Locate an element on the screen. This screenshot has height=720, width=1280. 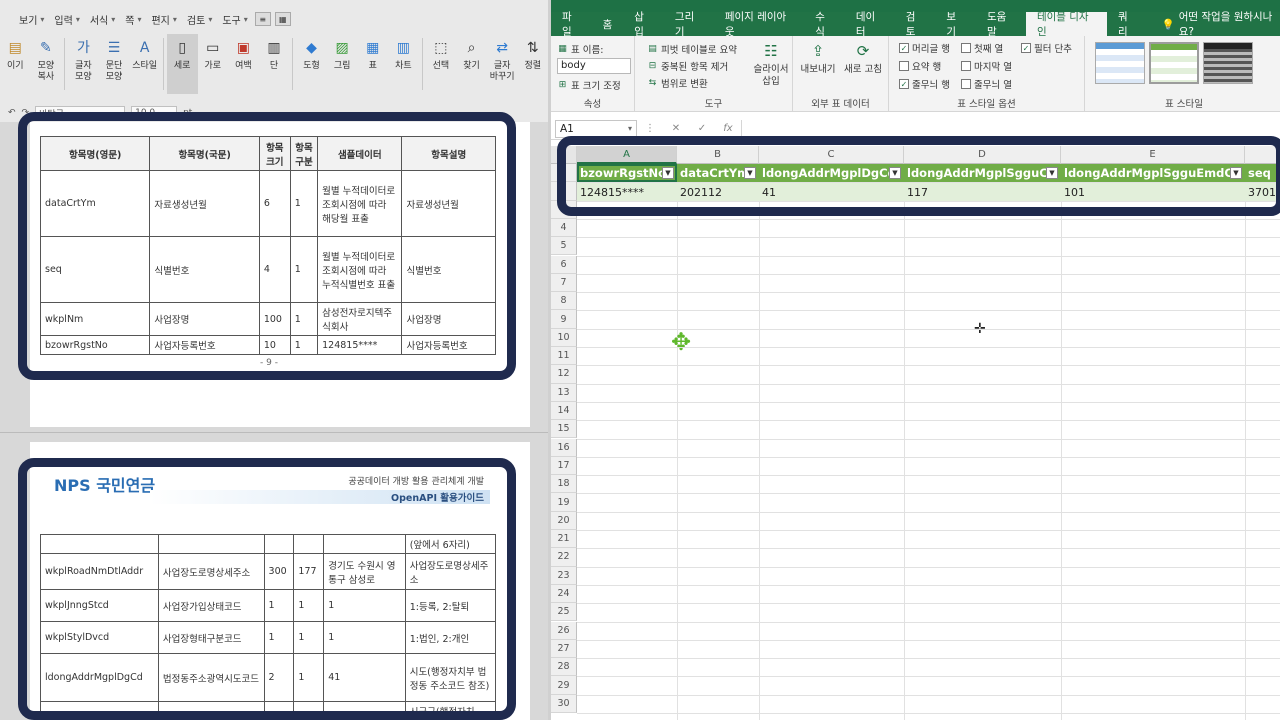
shape-button: ◆ 도형 is located at coordinates (311, 64).